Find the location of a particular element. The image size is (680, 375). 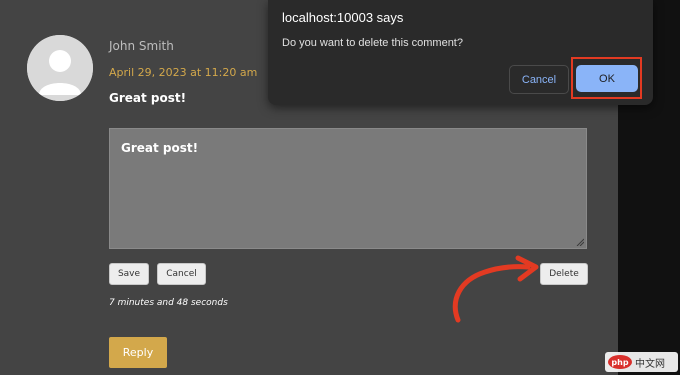

comment-text: Great post! is located at coordinates (148, 98).